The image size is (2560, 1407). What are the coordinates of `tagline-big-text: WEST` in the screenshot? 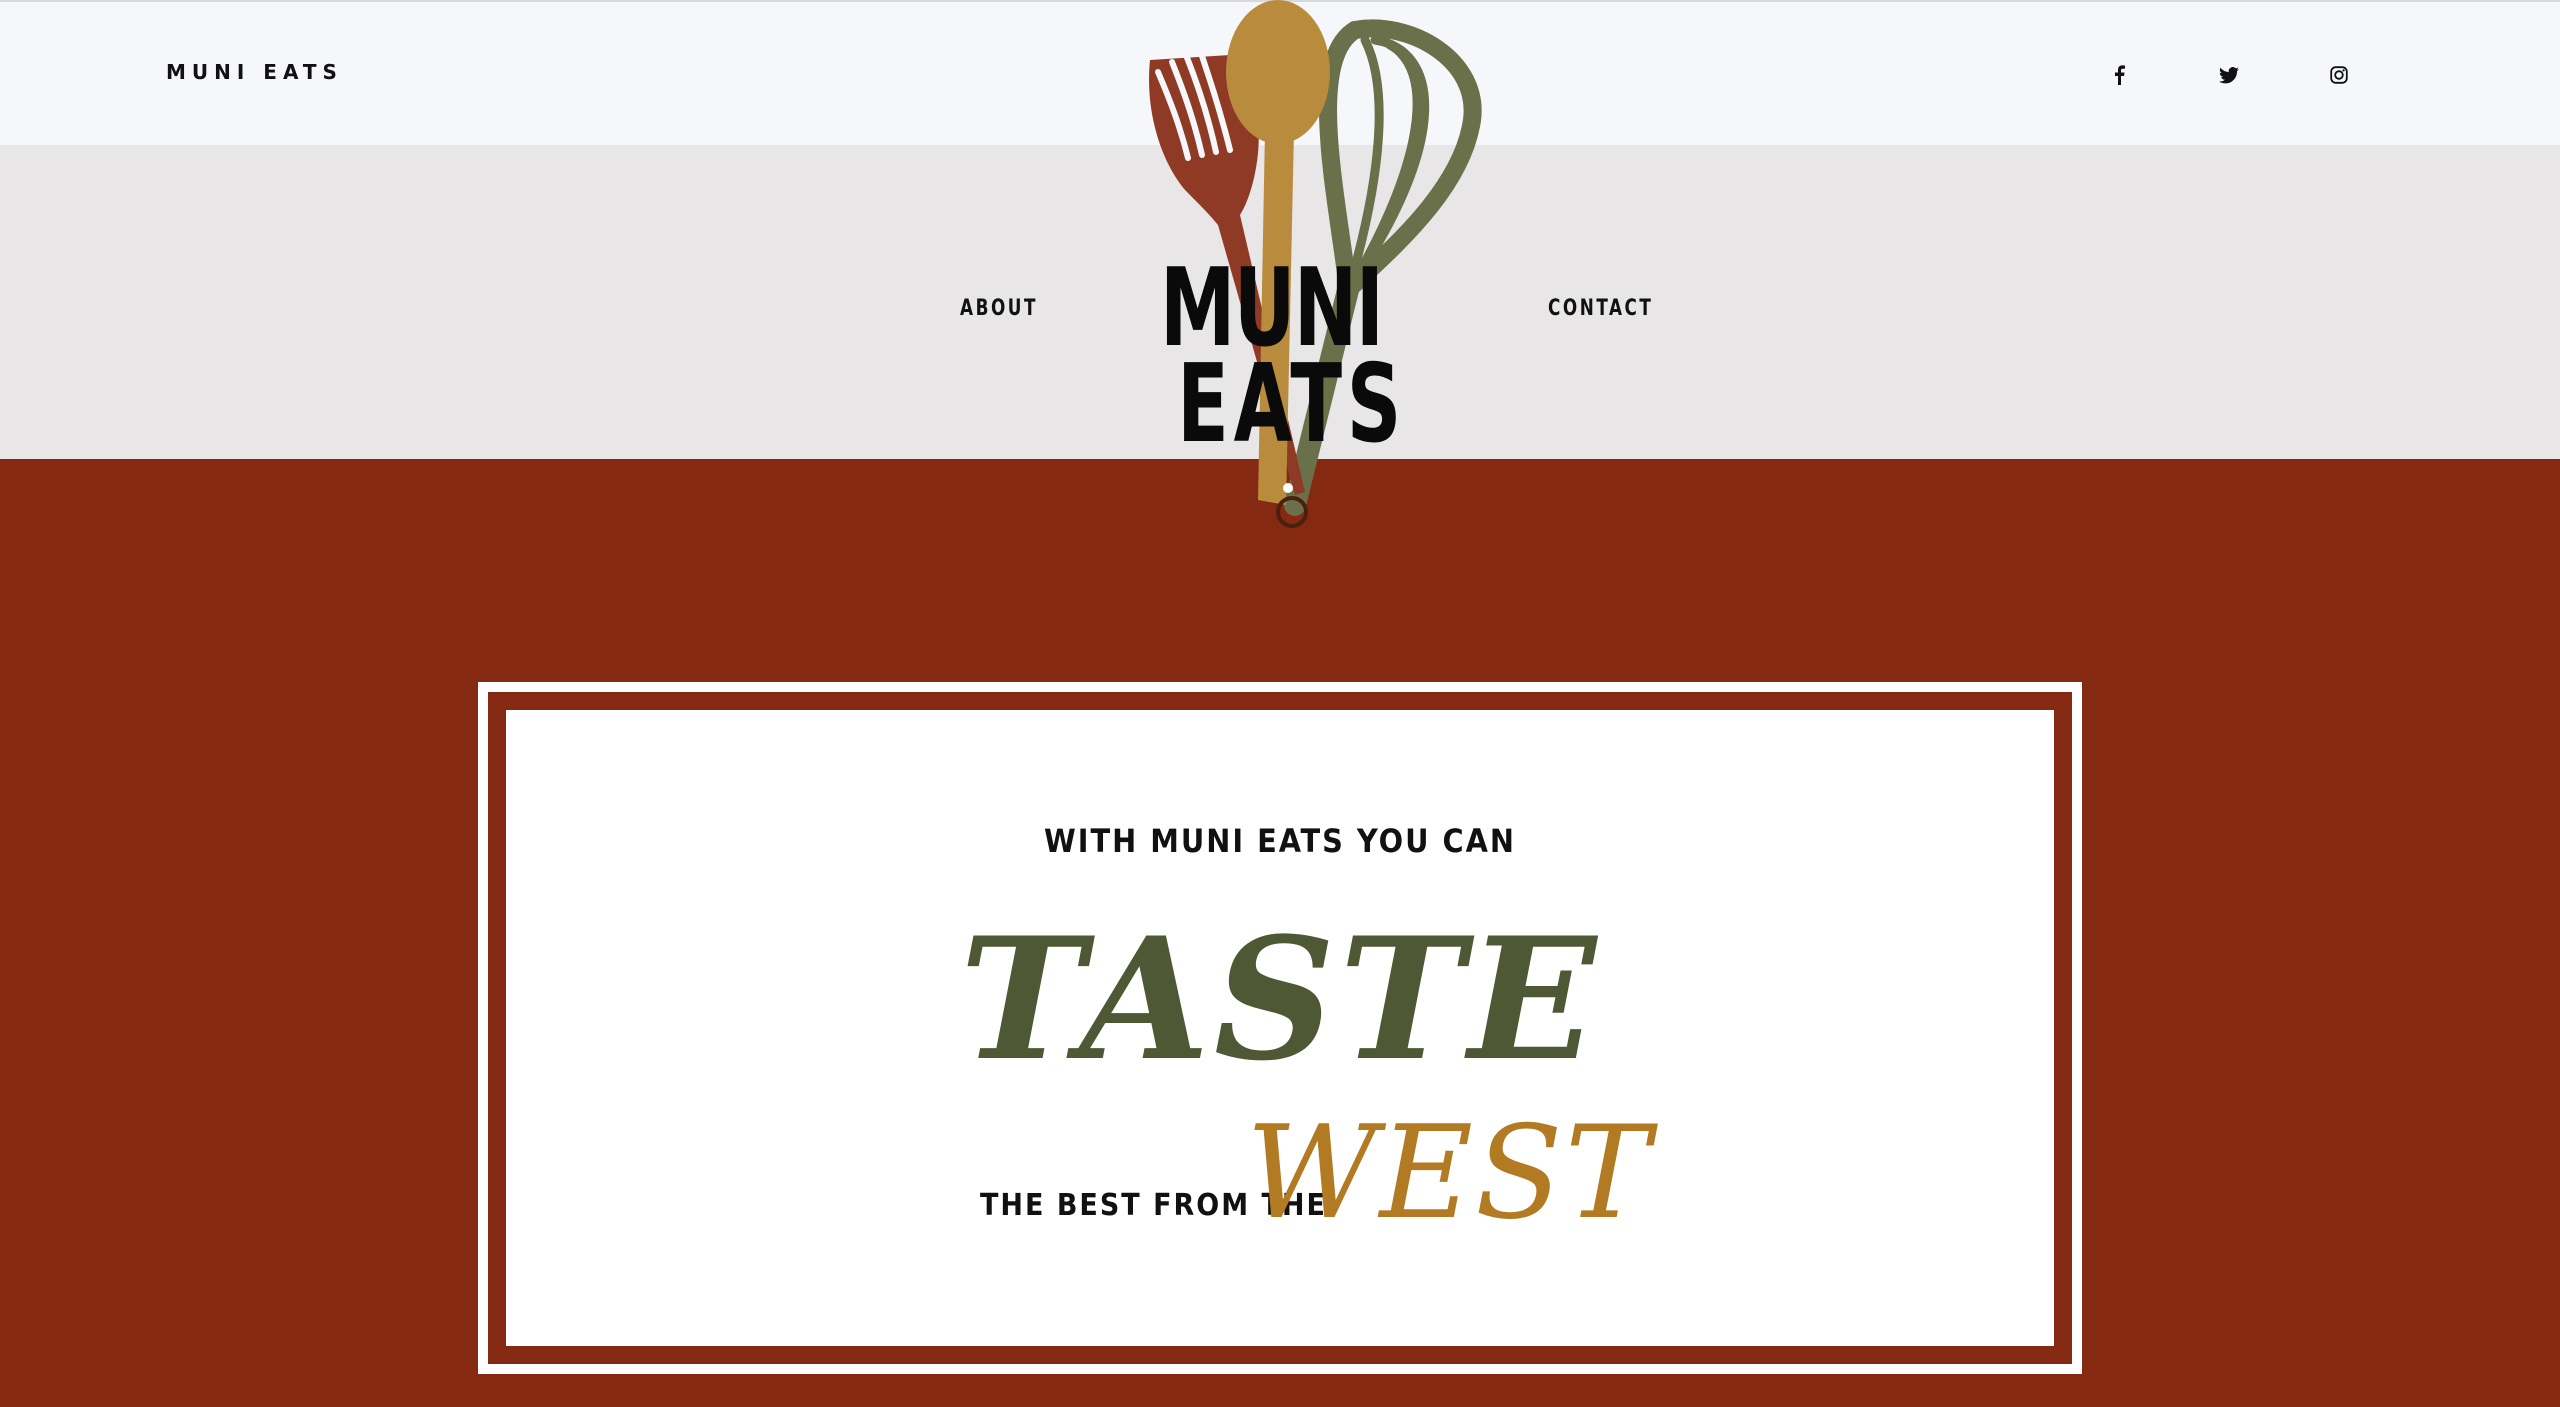 It's located at (1449, 1173).